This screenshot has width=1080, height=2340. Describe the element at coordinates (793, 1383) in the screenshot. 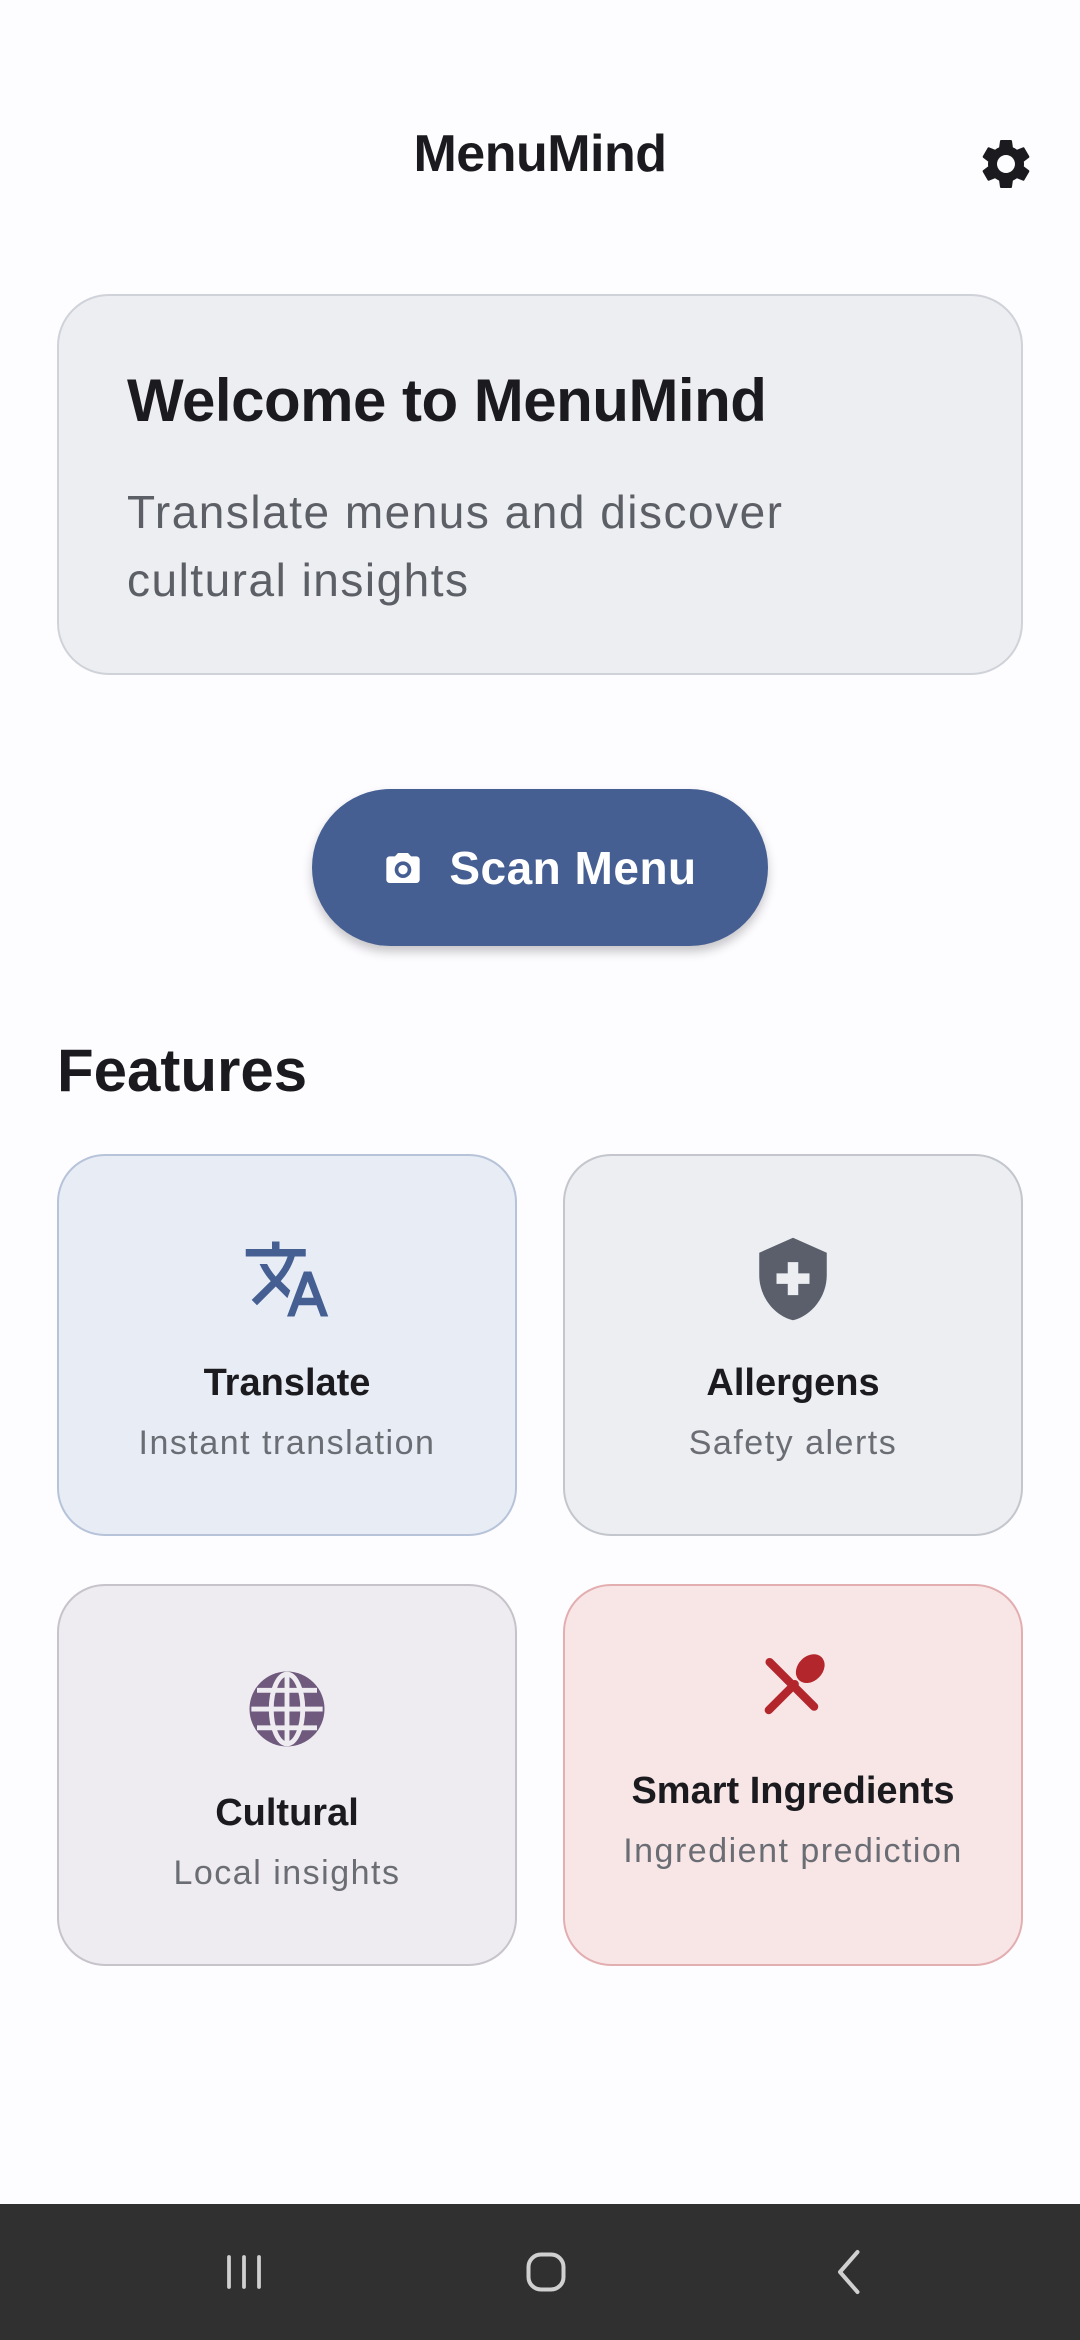

I see `feature-title: Allergens` at that location.